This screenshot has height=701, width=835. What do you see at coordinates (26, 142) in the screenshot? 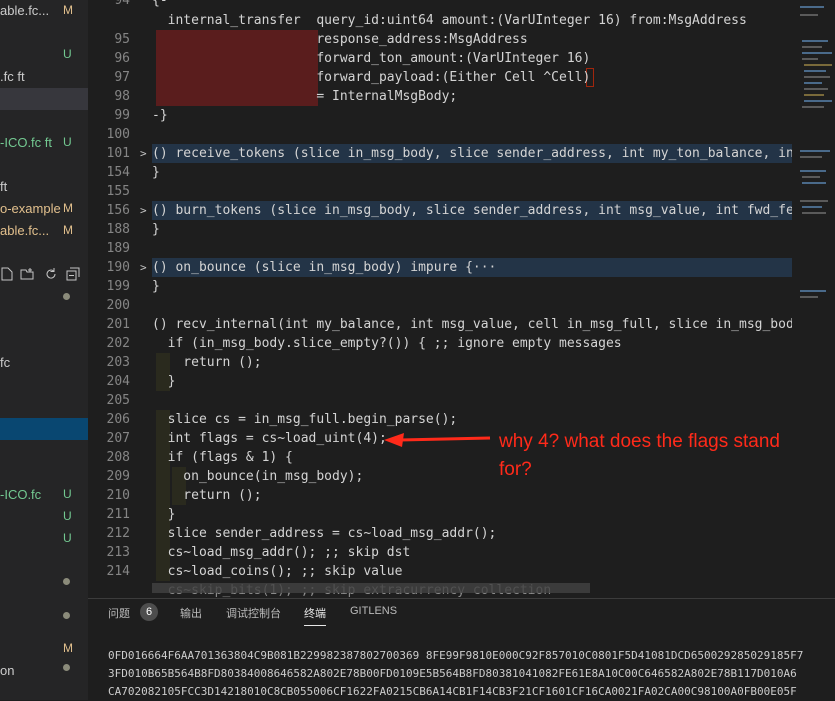
I see `file-name: -ICO.fc ft` at bounding box center [26, 142].